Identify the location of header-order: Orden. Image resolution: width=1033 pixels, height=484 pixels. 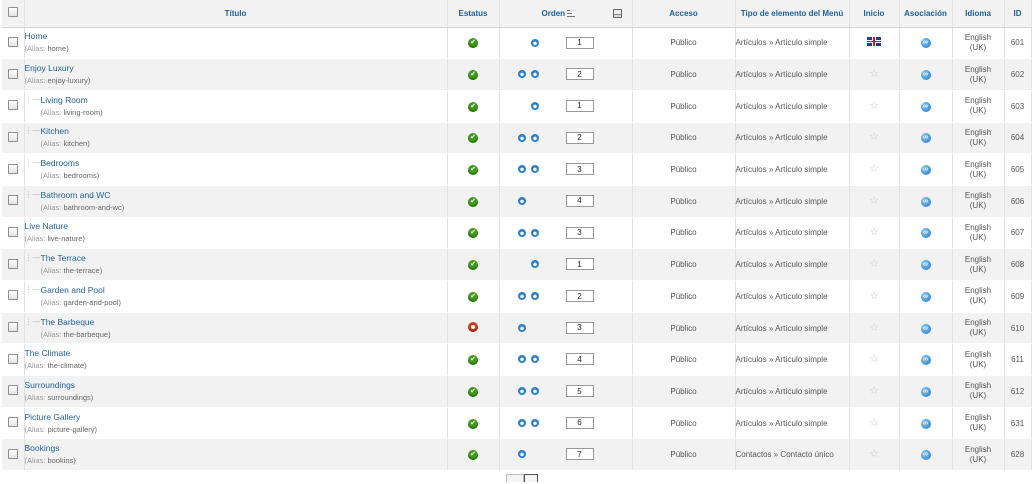
(566, 14).